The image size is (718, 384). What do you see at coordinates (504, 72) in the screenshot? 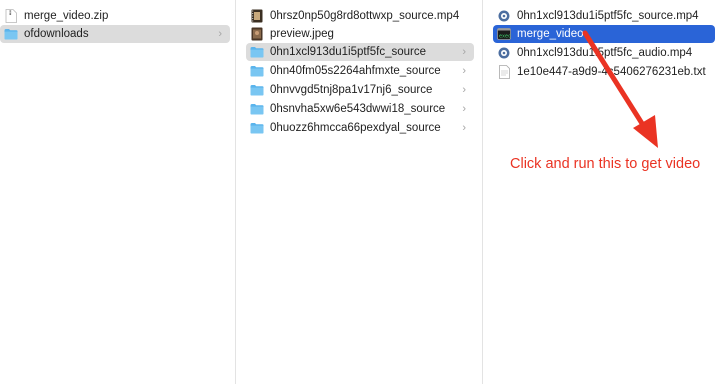
I see `text-file-icon` at bounding box center [504, 72].